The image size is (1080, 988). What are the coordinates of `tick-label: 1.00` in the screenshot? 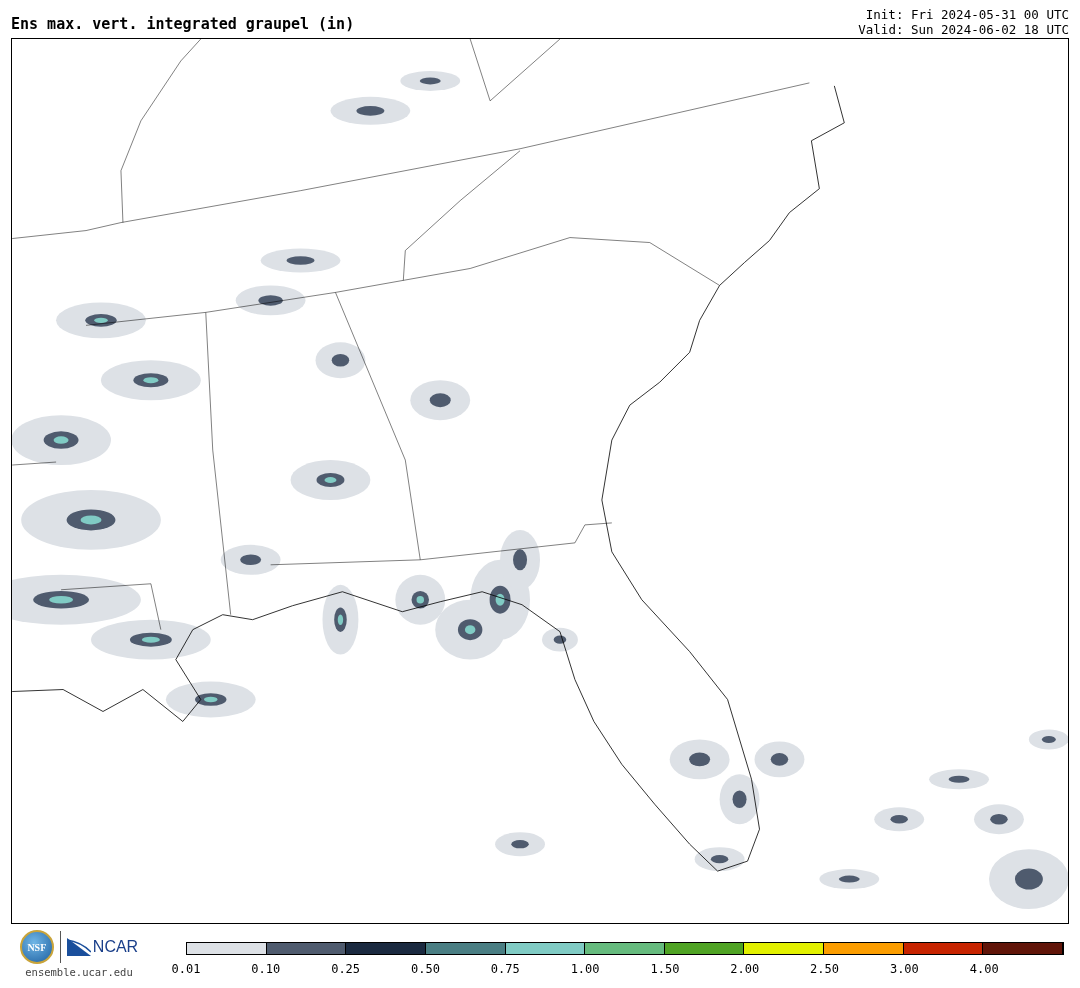 It's located at (585, 969).